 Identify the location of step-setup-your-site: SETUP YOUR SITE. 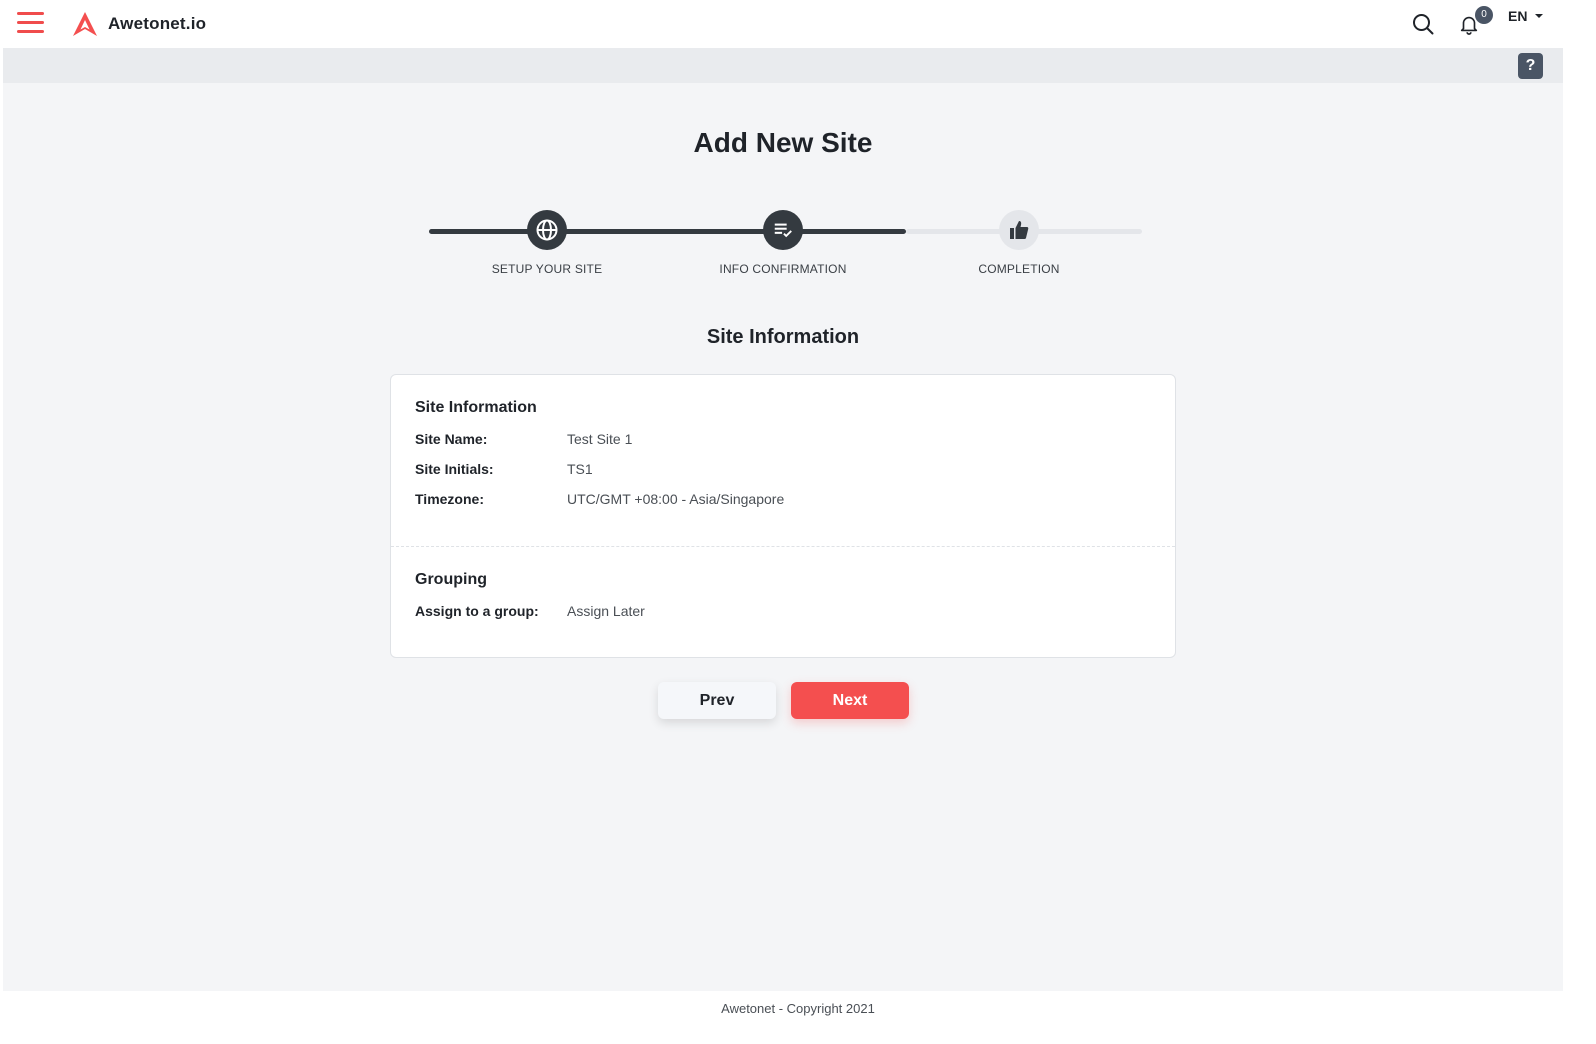
(547, 243).